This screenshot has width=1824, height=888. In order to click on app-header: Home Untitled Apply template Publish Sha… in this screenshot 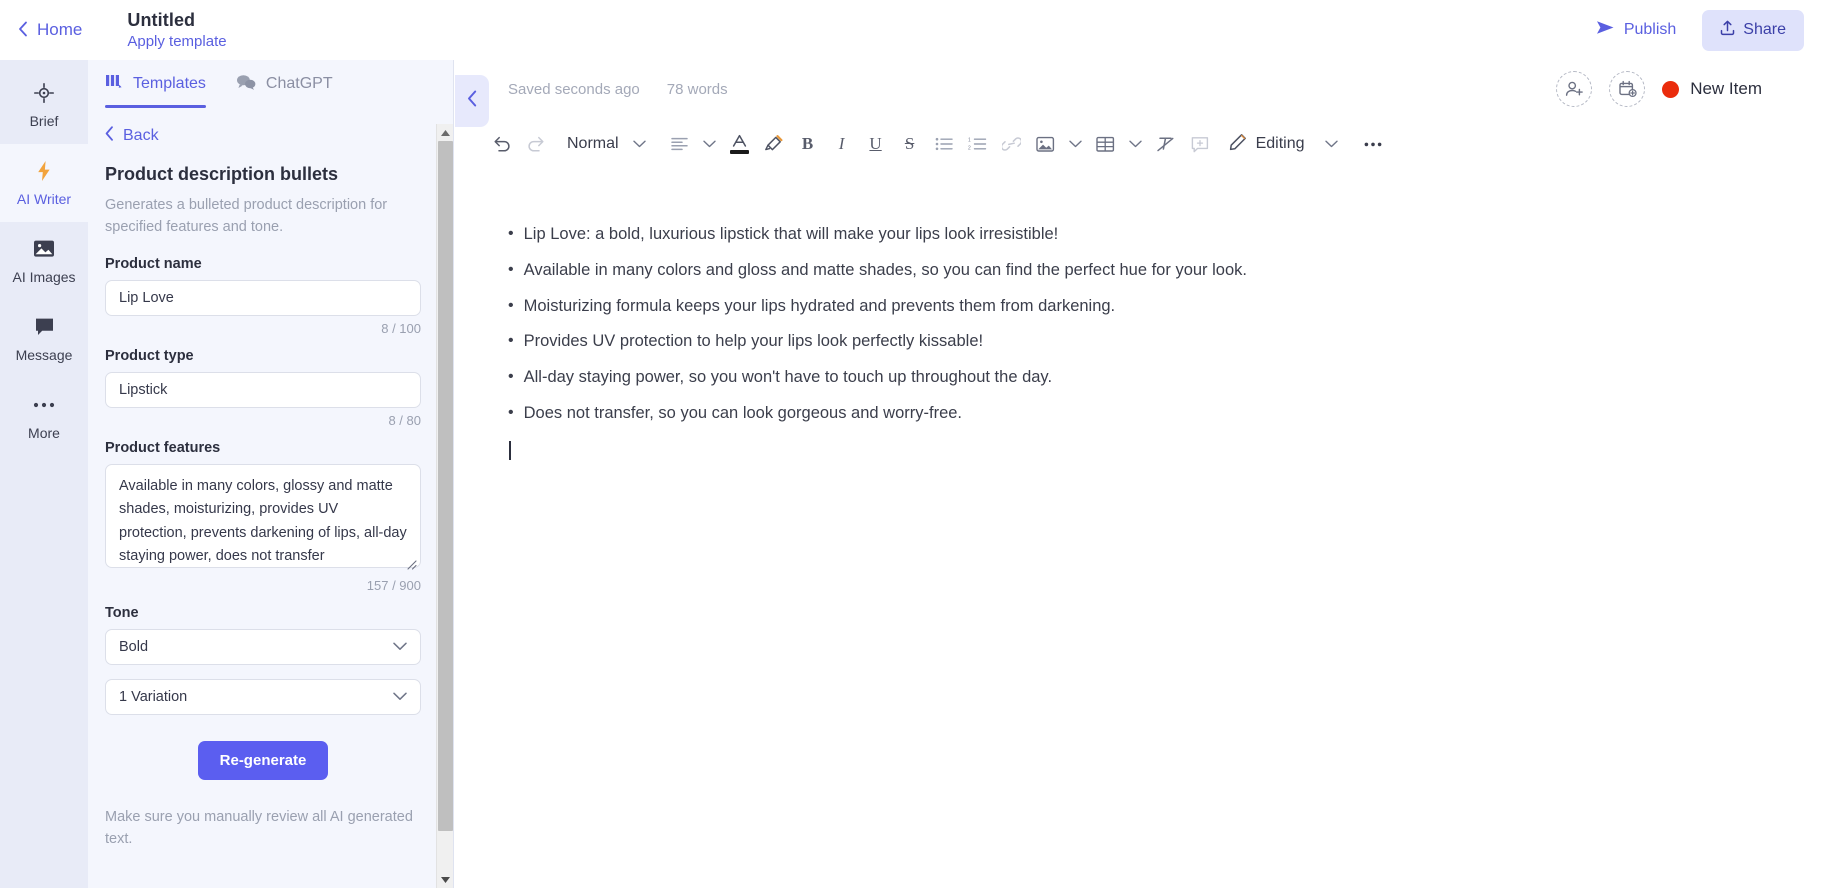, I will do `click(912, 30)`.